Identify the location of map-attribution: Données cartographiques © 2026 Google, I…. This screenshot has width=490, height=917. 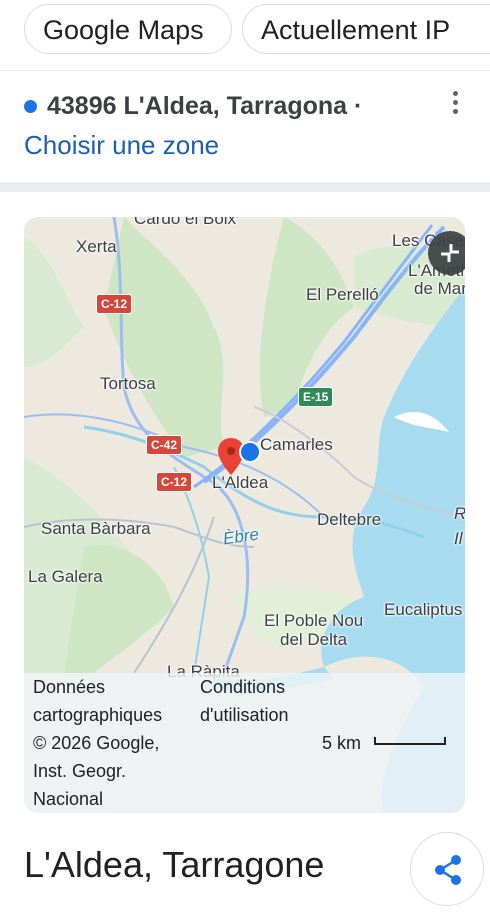
(244, 743).